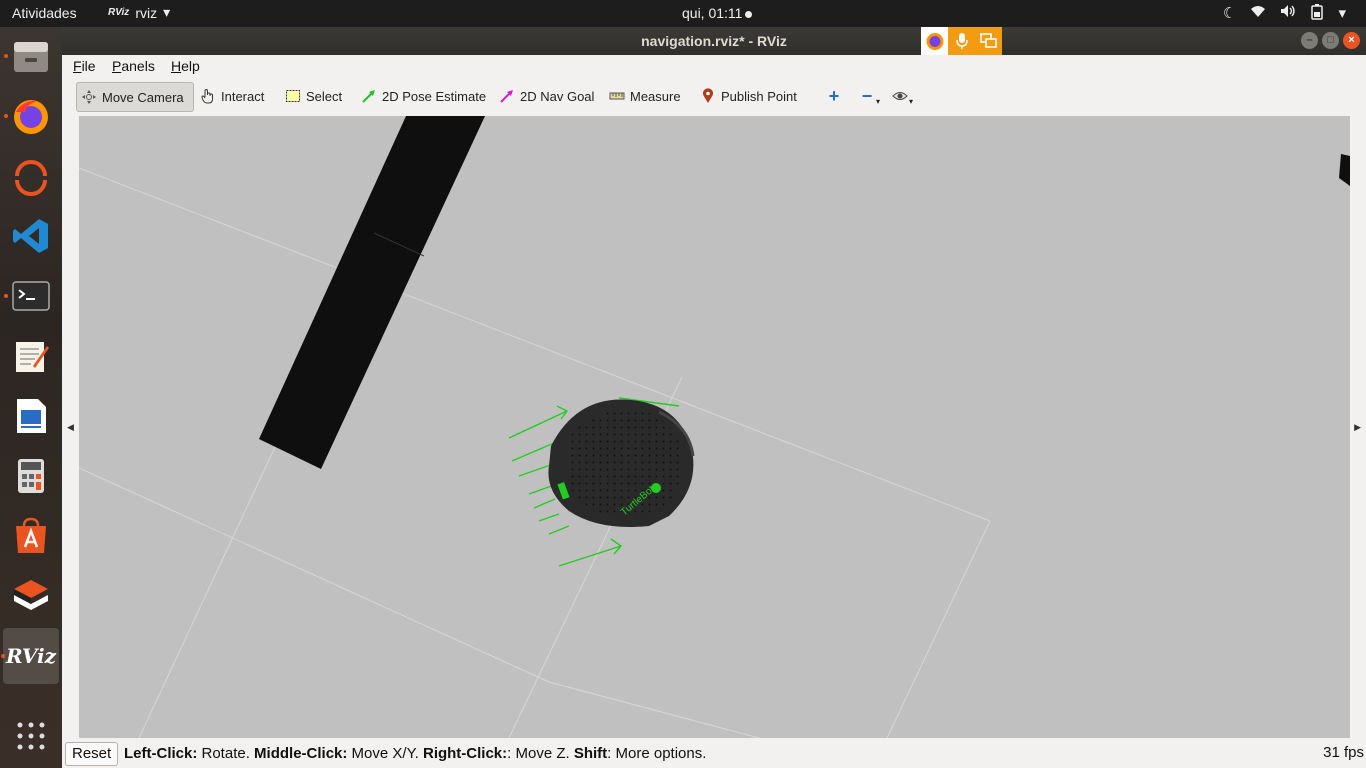  I want to click on move-camera-icon, so click(89, 97).